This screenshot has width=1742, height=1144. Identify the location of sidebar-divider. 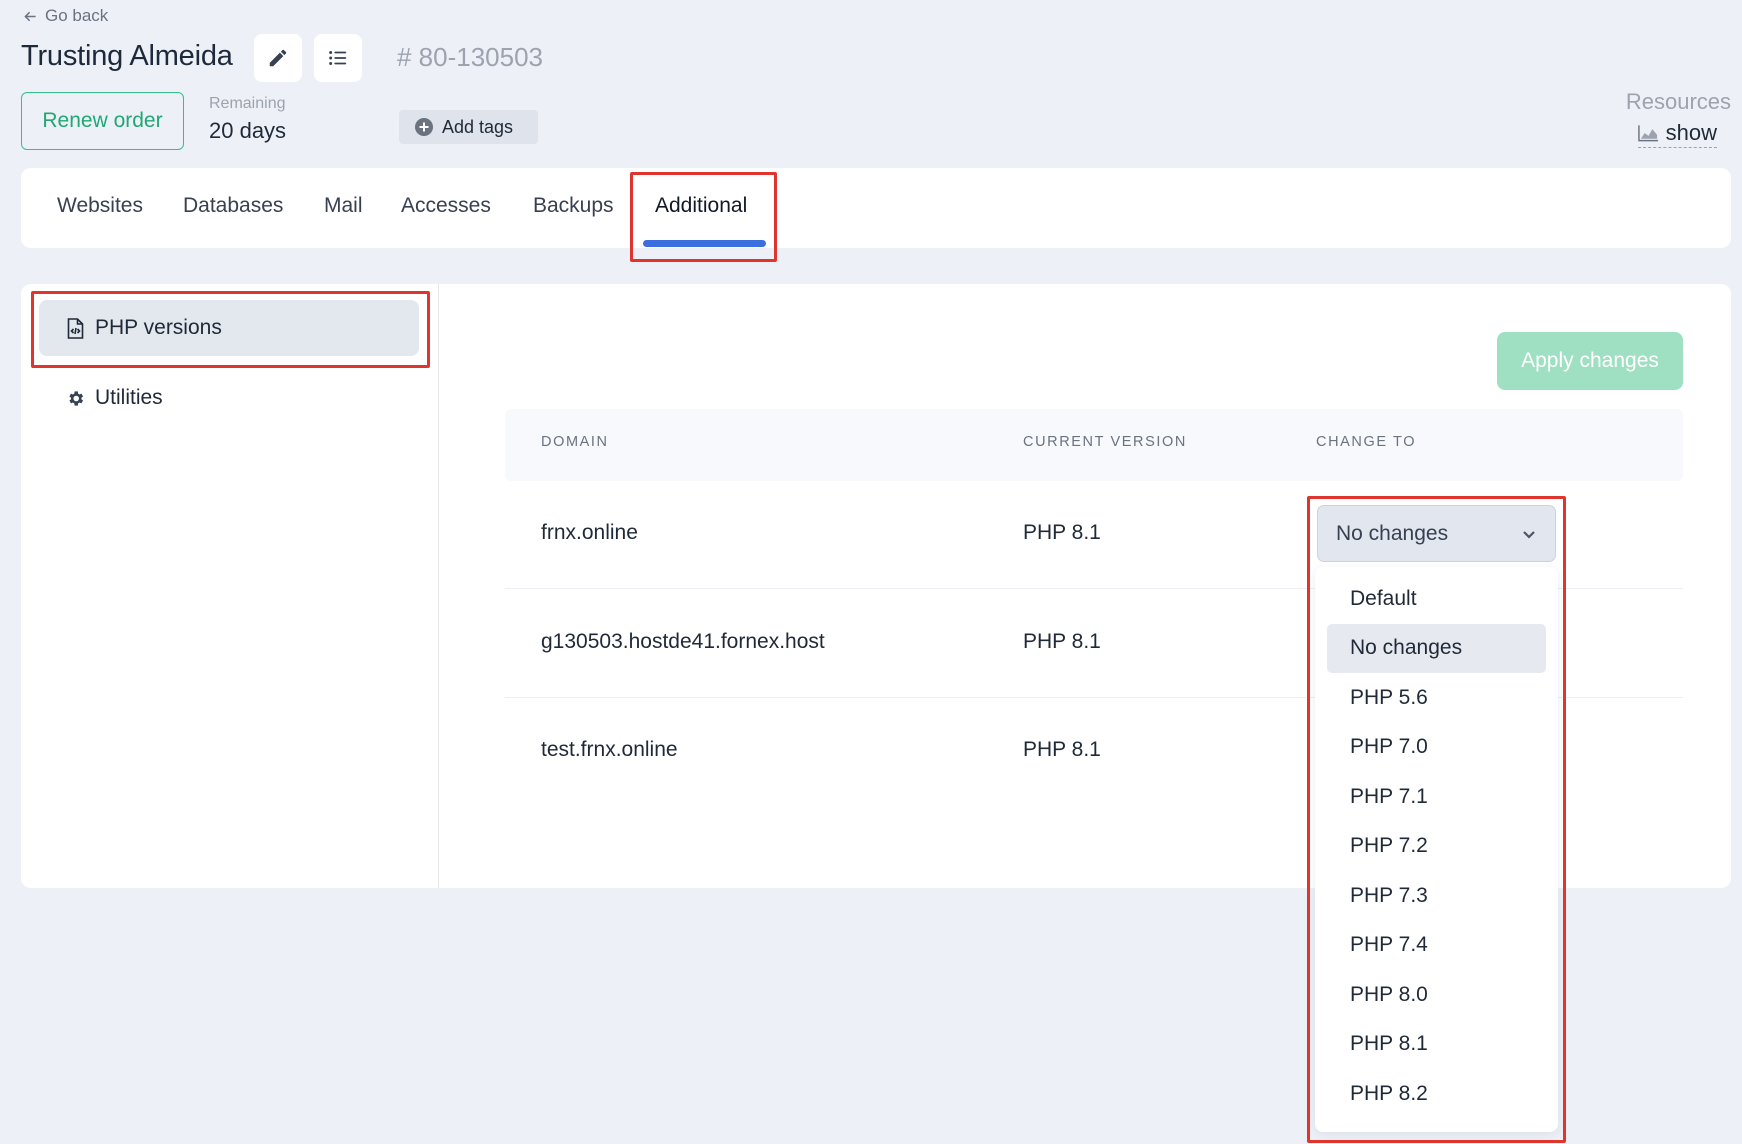
(438, 586).